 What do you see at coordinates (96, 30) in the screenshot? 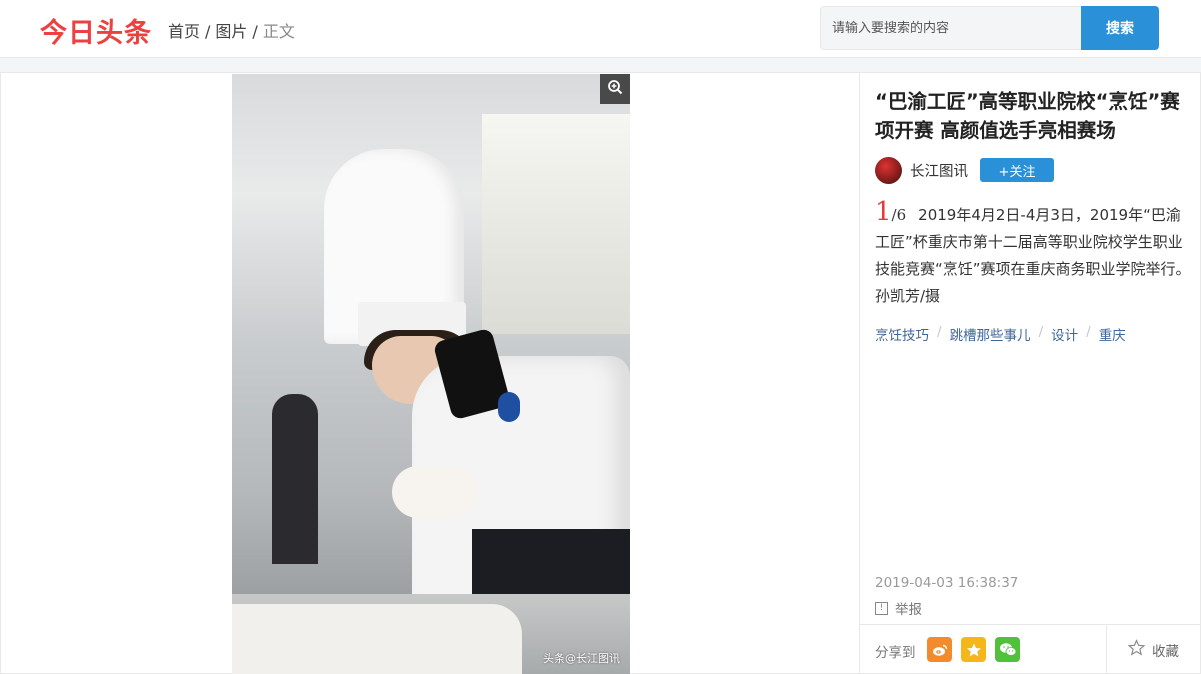
I see `site-logo: 今日头条` at bounding box center [96, 30].